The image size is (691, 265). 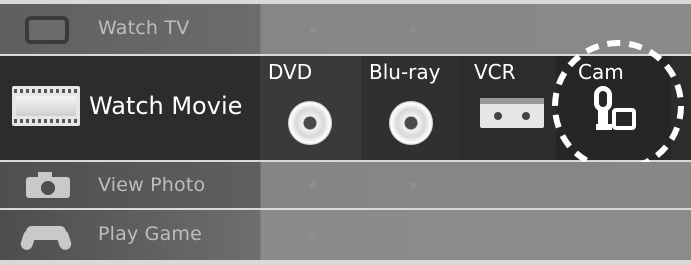 I want to click on vcr-tape-icon, so click(x=512, y=113).